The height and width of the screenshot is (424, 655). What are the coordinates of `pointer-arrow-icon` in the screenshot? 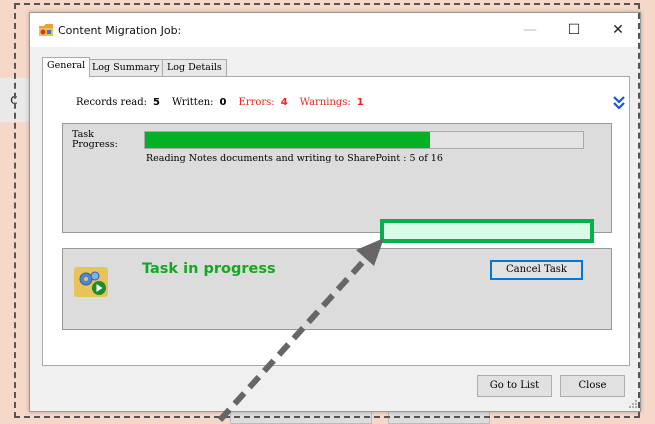 It's located at (300, 330).